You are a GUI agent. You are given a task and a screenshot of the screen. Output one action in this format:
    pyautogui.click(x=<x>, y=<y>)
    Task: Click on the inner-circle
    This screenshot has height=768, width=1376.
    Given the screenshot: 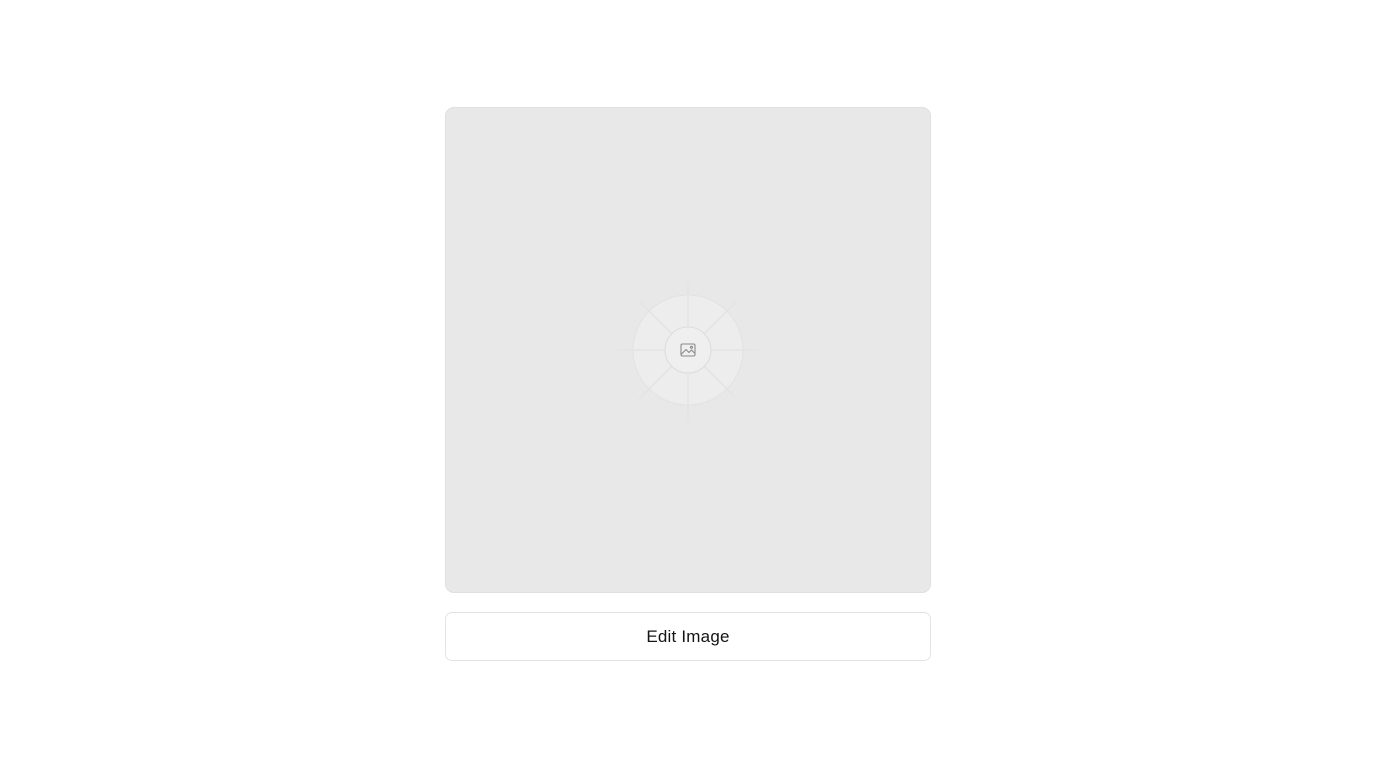 What is the action you would take?
    pyautogui.click(x=688, y=350)
    